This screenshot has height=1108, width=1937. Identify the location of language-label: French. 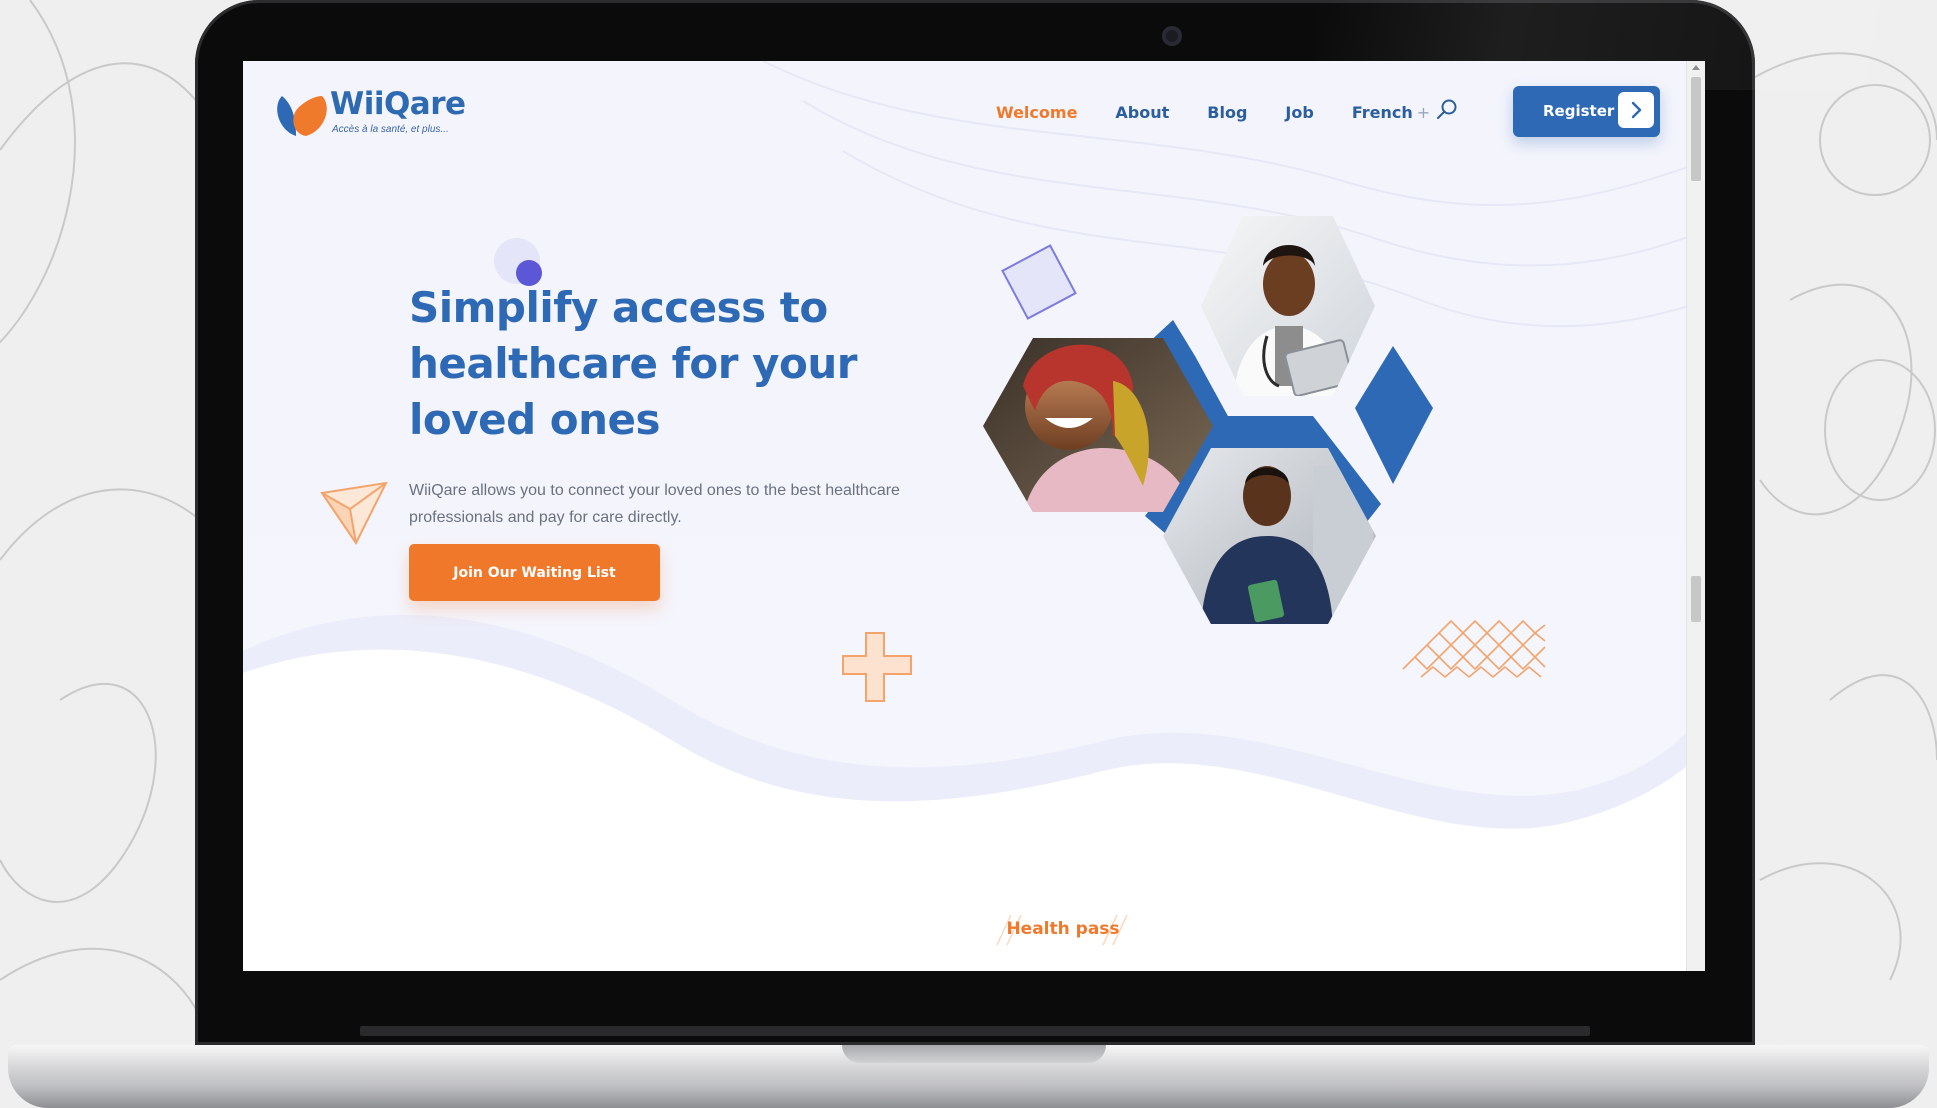
(1382, 112).